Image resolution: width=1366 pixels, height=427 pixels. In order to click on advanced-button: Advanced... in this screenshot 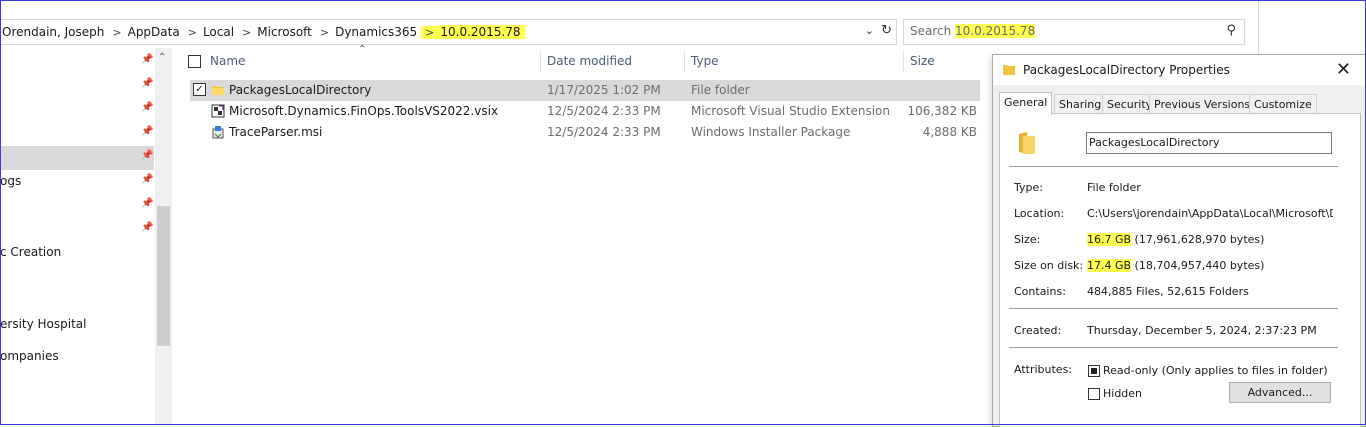, I will do `click(1280, 392)`.